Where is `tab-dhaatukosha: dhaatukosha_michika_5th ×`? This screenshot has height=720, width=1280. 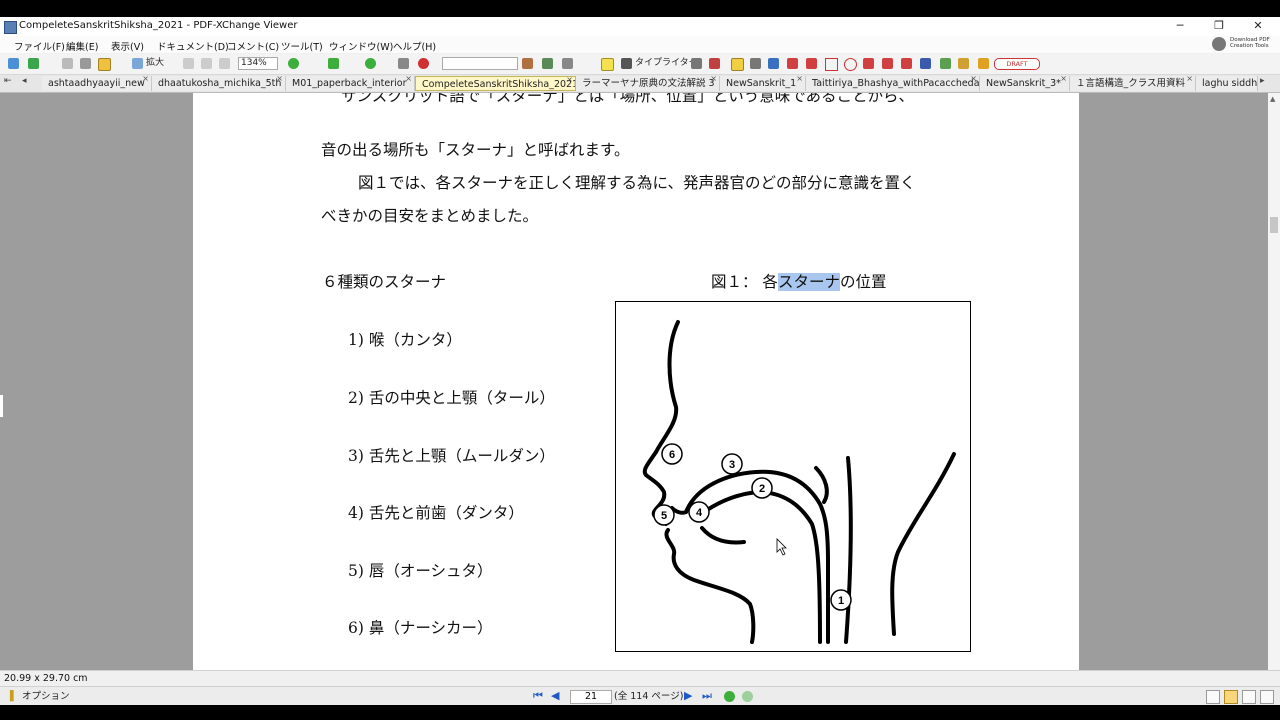 tab-dhaatukosha: dhaatukosha_michika_5th × is located at coordinates (219, 83).